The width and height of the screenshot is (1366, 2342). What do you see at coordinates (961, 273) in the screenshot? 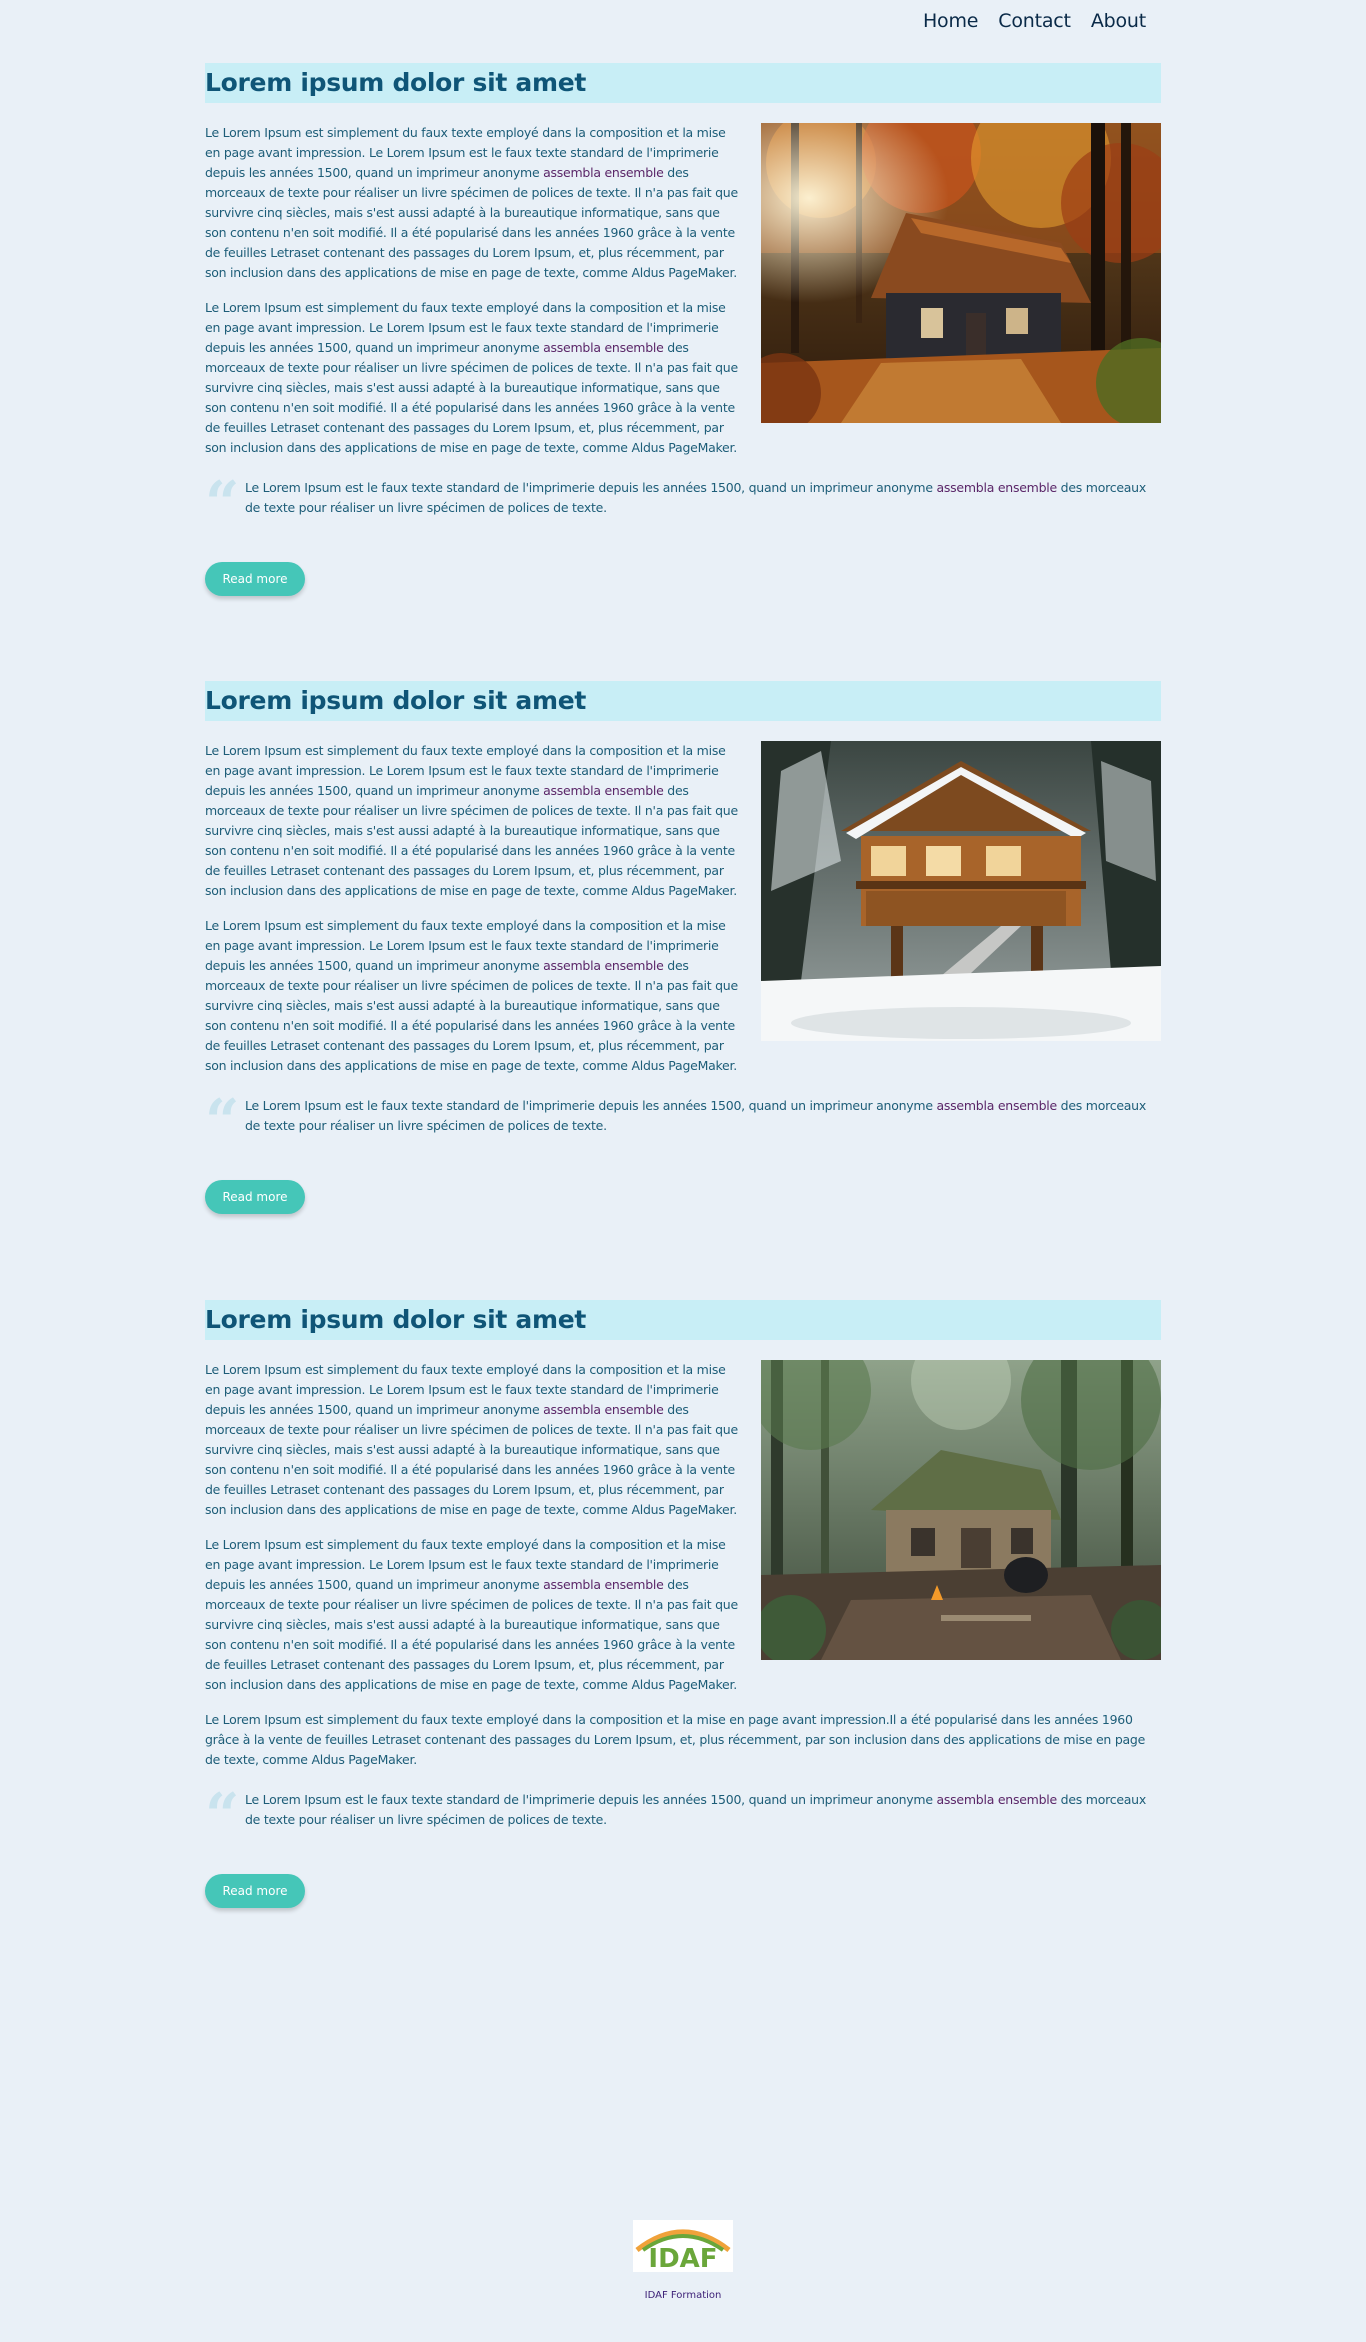
I see `autumn-cabin-image` at bounding box center [961, 273].